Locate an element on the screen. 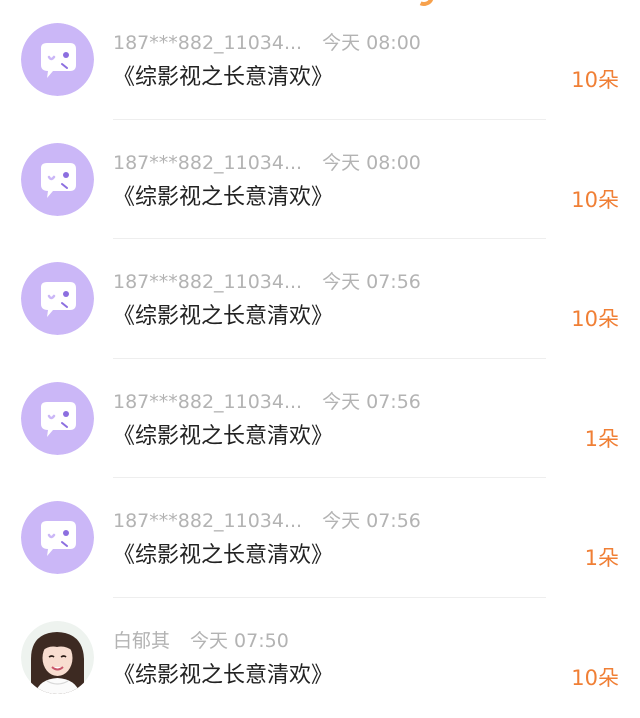 The width and height of the screenshot is (640, 718). meta-line: 白郁其 今天 07:50 is located at coordinates (201, 641).